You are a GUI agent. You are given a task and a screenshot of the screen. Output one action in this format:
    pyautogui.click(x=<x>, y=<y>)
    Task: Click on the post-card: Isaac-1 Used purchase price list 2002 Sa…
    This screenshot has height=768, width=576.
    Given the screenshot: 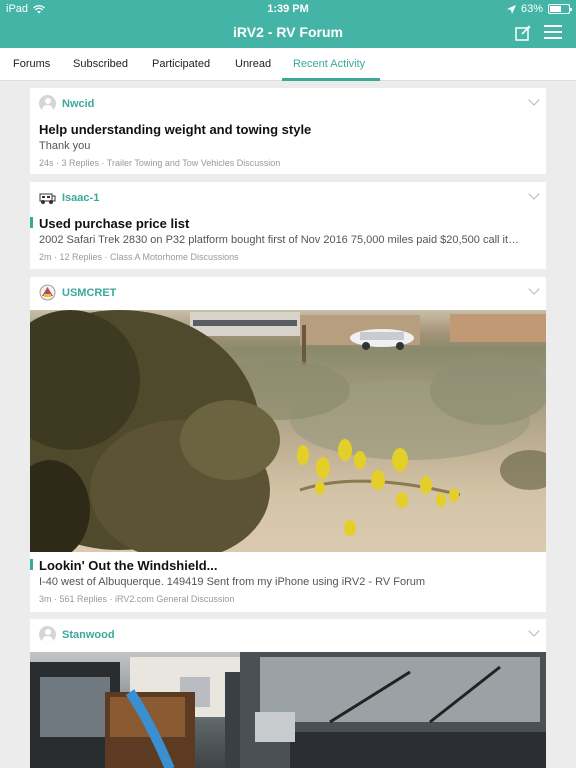 What is the action you would take?
    pyautogui.click(x=288, y=225)
    